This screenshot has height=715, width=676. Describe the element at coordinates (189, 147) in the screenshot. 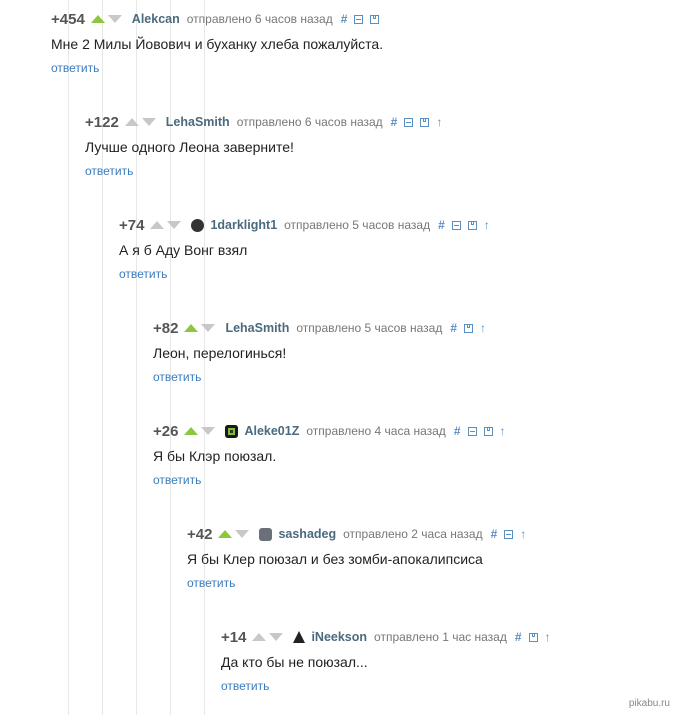

I see `comment-text: Лучше одного Леона заверните!` at that location.